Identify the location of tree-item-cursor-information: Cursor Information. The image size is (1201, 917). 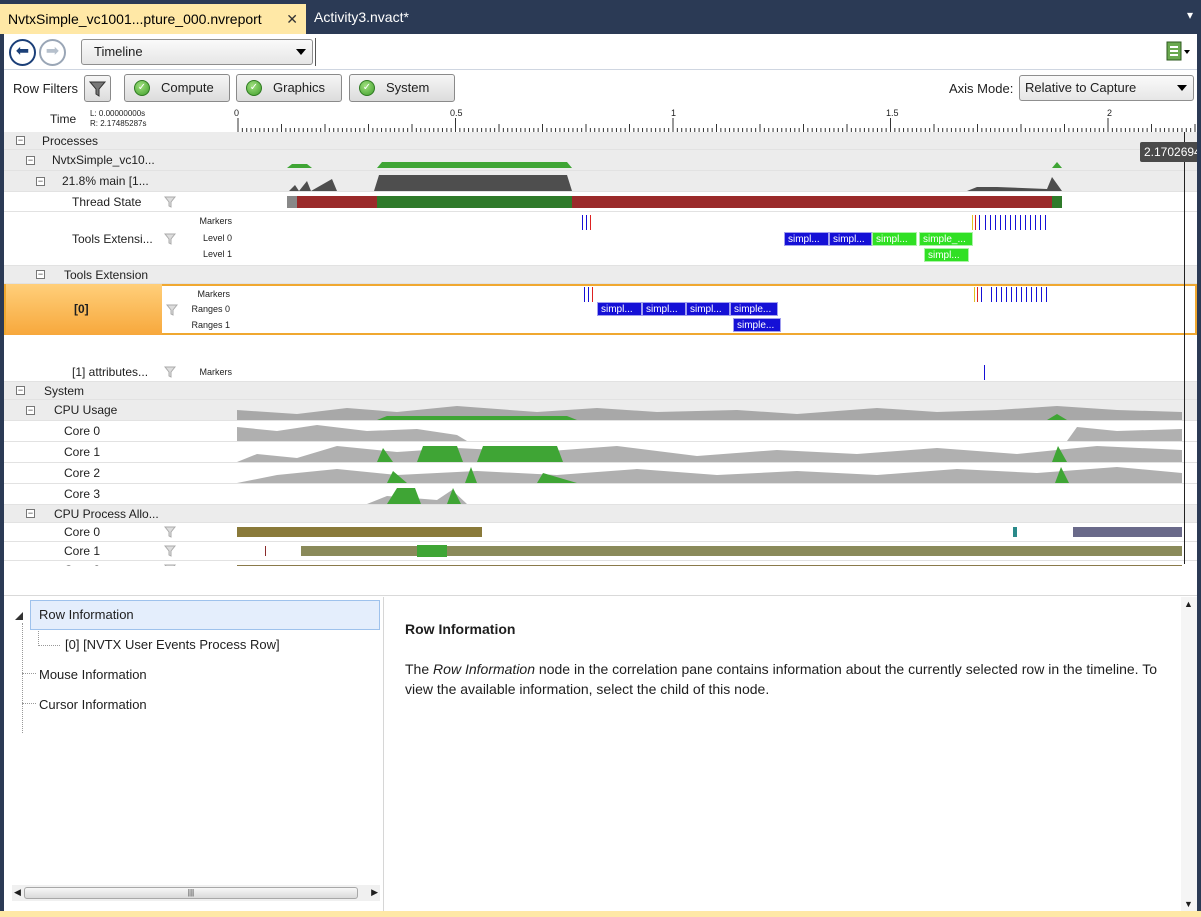
(93, 704).